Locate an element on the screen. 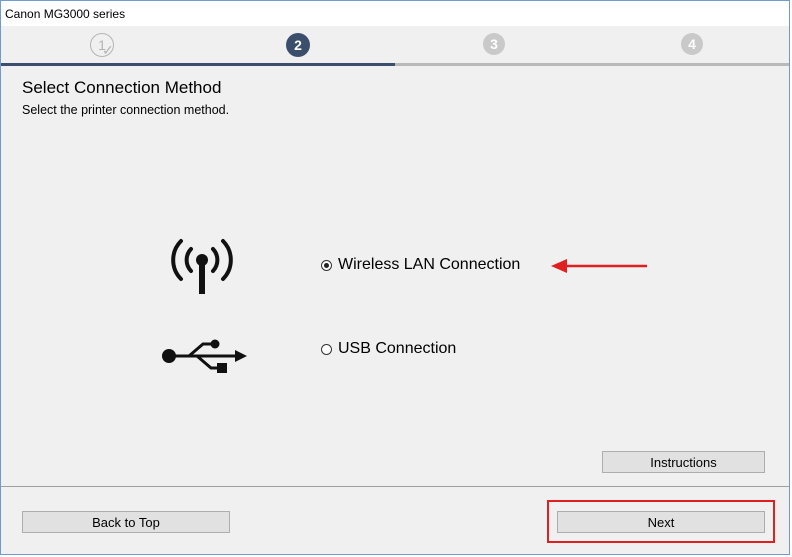  usb-icon is located at coordinates (204, 356).